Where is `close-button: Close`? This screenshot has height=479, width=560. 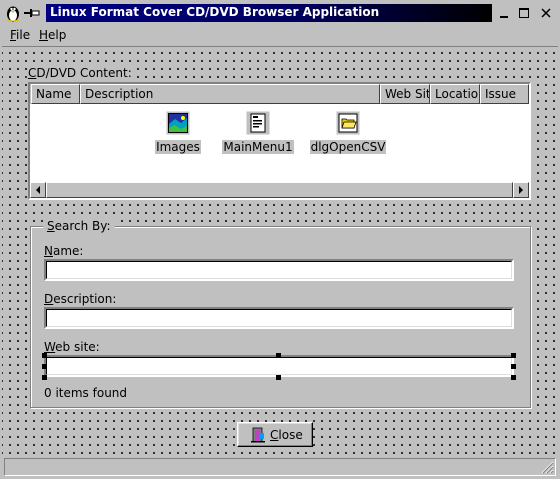
close-button: Close is located at coordinates (275, 434).